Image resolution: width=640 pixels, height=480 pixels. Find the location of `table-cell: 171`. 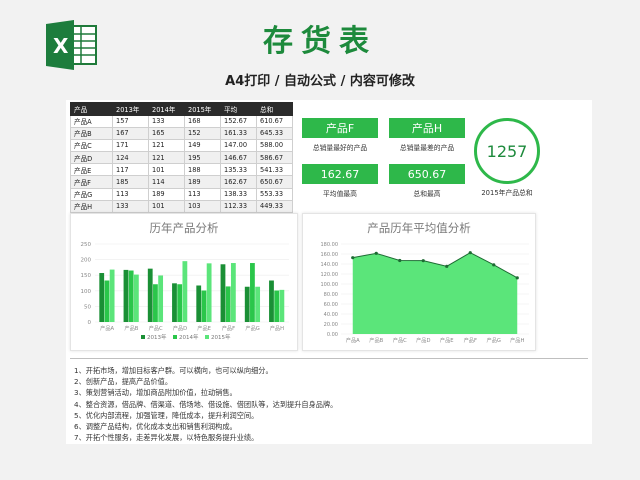

table-cell: 171 is located at coordinates (130, 145).